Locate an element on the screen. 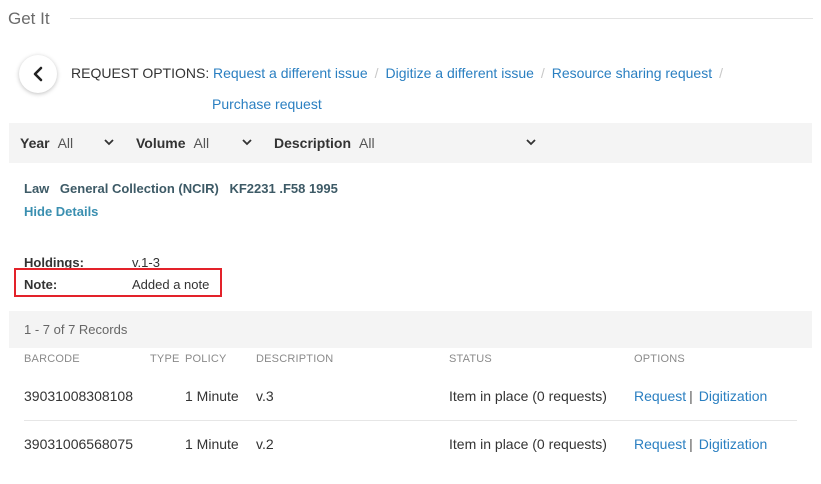  row-divider is located at coordinates (410, 420).